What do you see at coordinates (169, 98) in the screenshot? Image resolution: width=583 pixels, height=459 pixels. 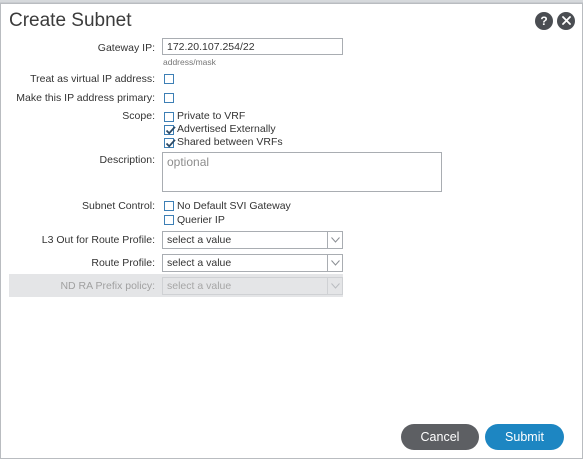 I see `primary-ip-checkbox` at bounding box center [169, 98].